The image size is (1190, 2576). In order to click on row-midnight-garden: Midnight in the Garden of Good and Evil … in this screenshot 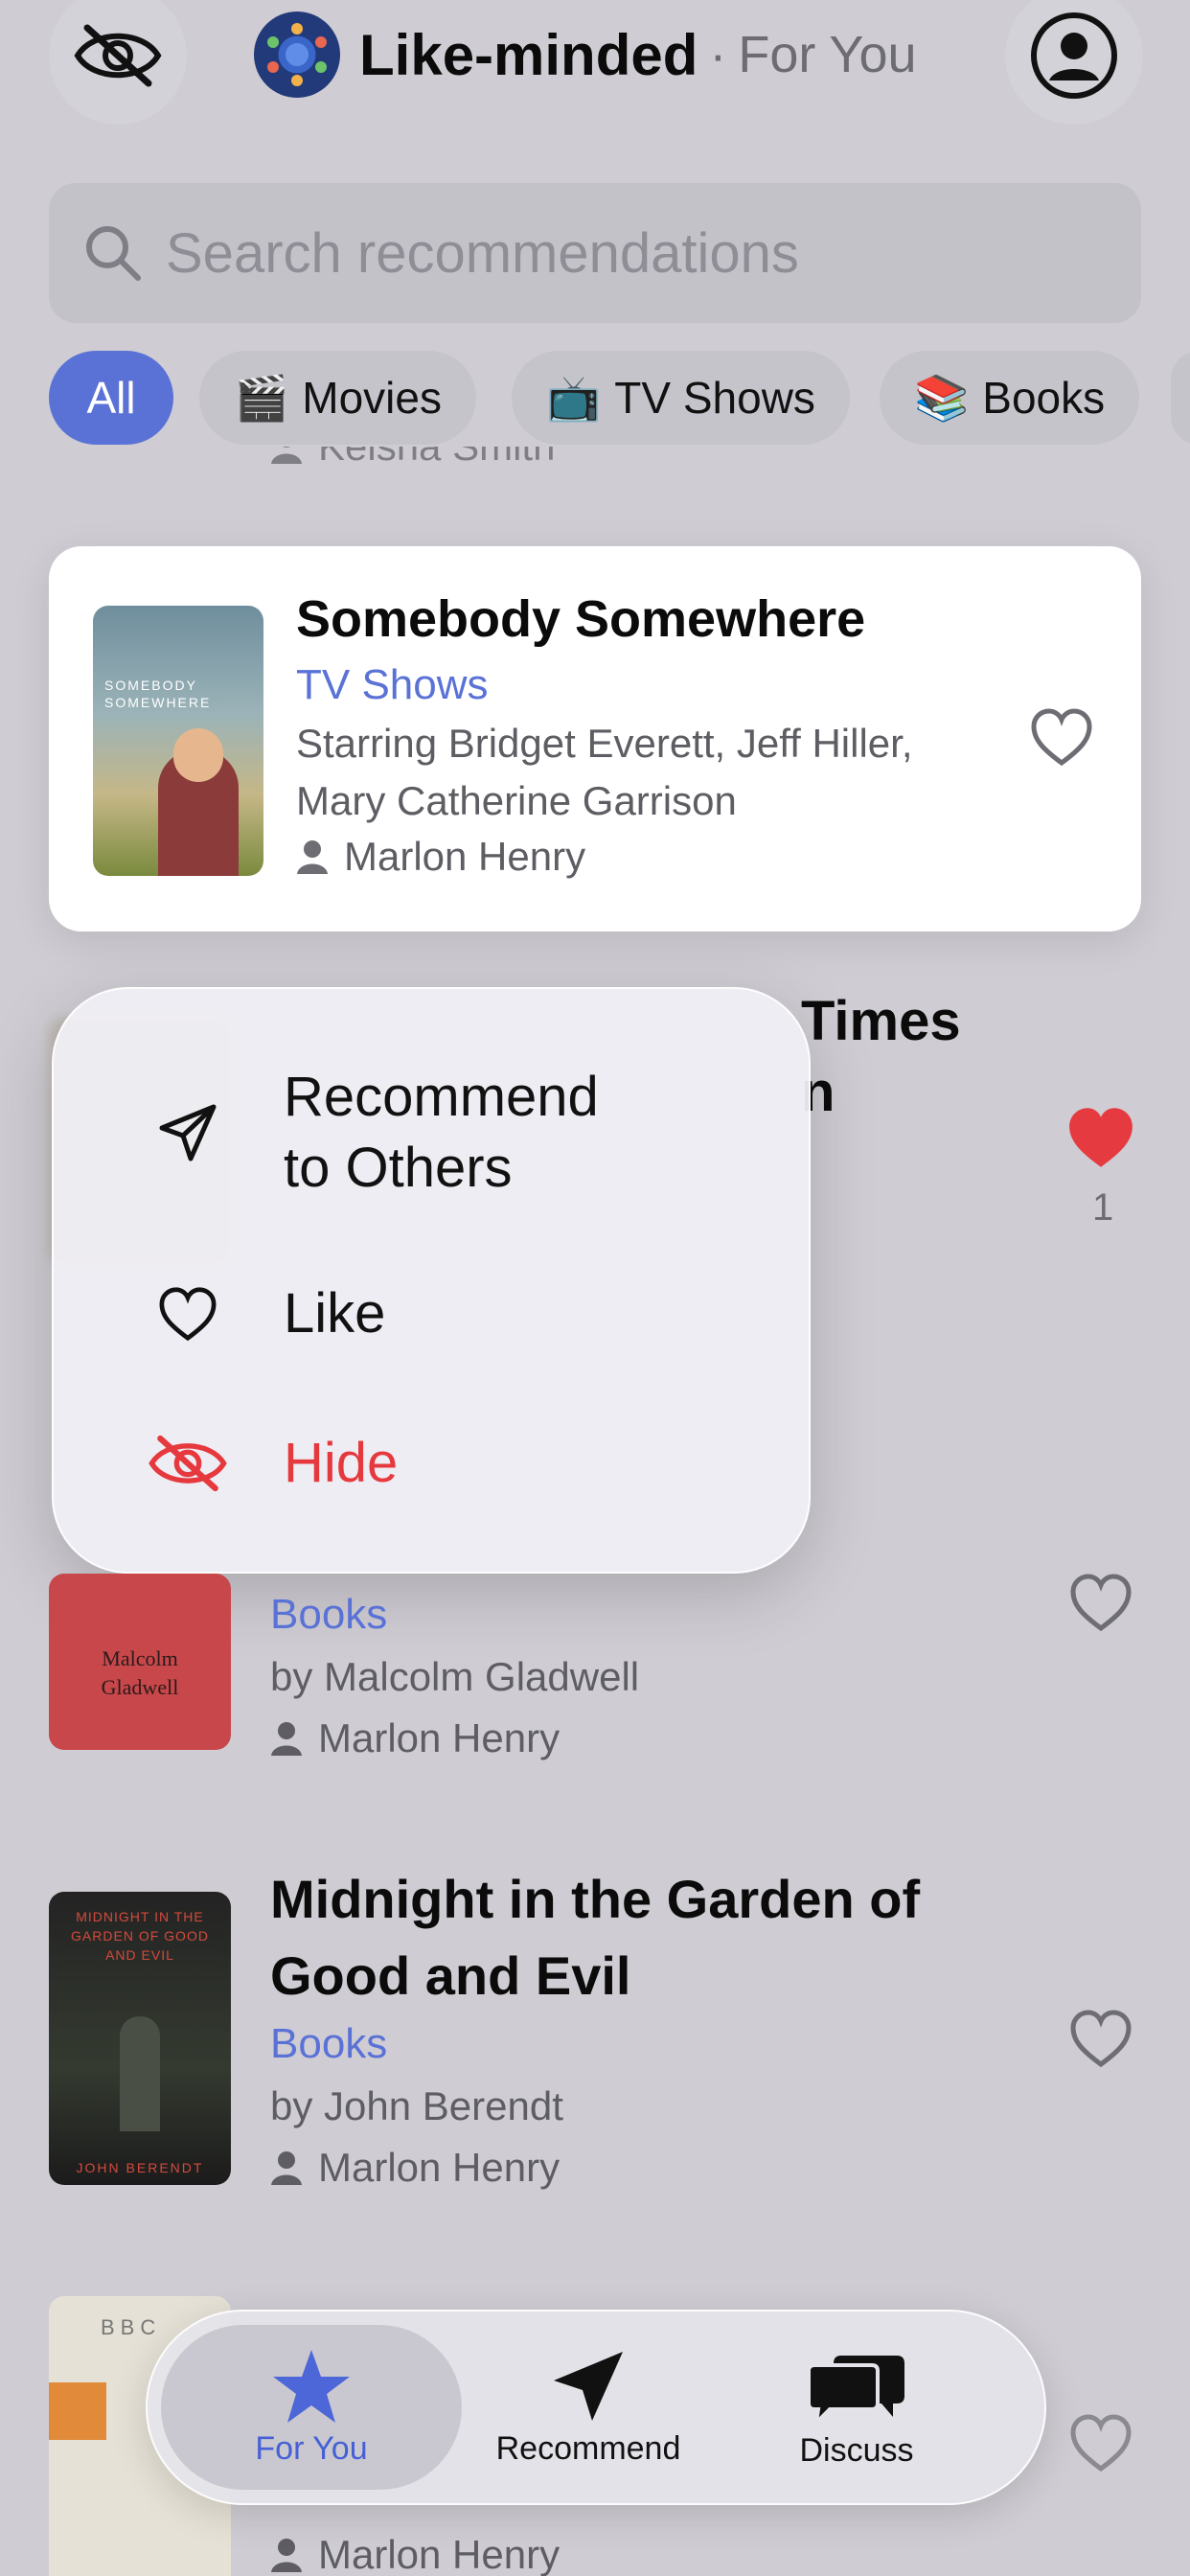, I will do `click(653, 2026)`.